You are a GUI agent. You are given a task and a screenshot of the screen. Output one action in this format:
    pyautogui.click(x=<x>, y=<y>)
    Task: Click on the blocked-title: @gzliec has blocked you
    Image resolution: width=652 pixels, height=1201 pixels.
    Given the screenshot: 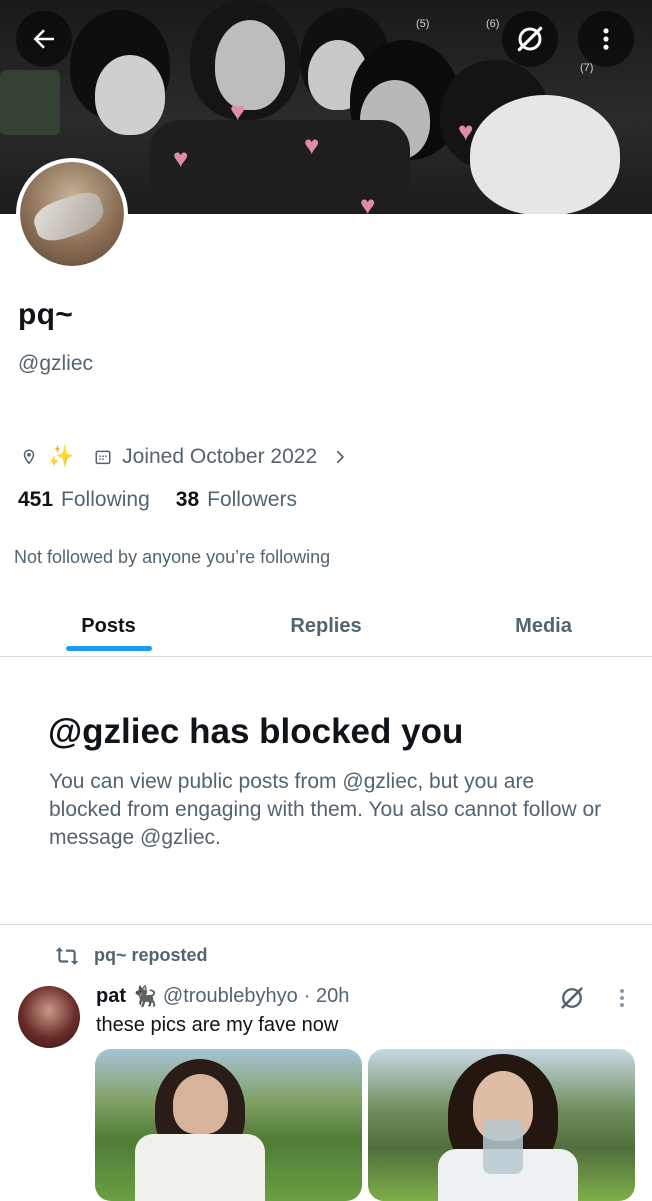 What is the action you would take?
    pyautogui.click(x=256, y=731)
    